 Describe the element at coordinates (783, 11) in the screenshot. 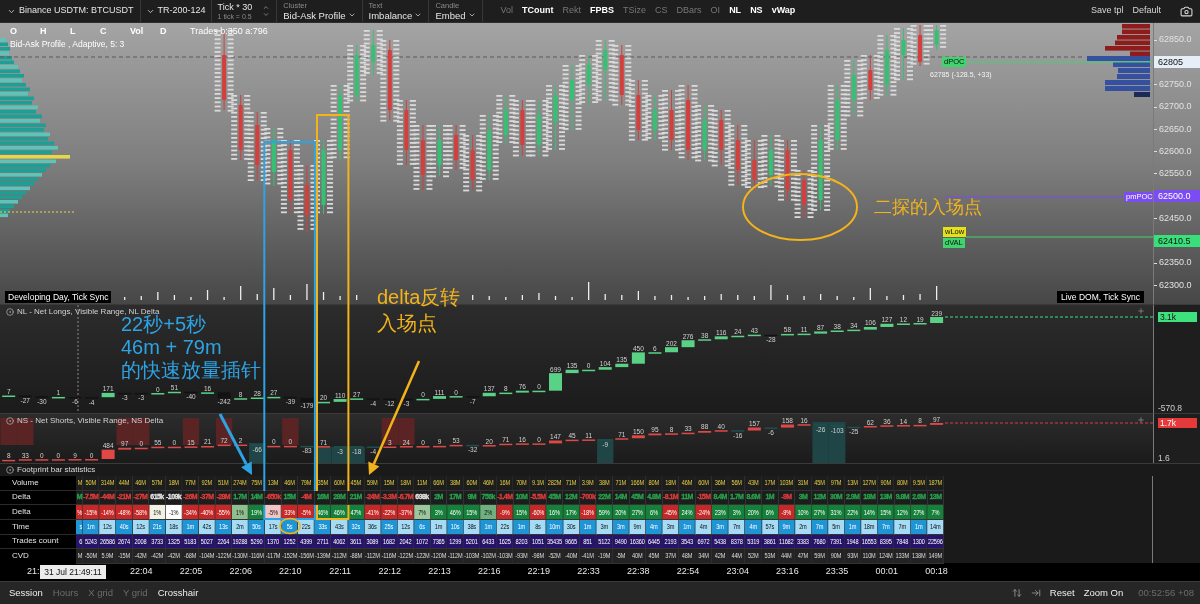

I see `toggle-button: vWap` at that location.